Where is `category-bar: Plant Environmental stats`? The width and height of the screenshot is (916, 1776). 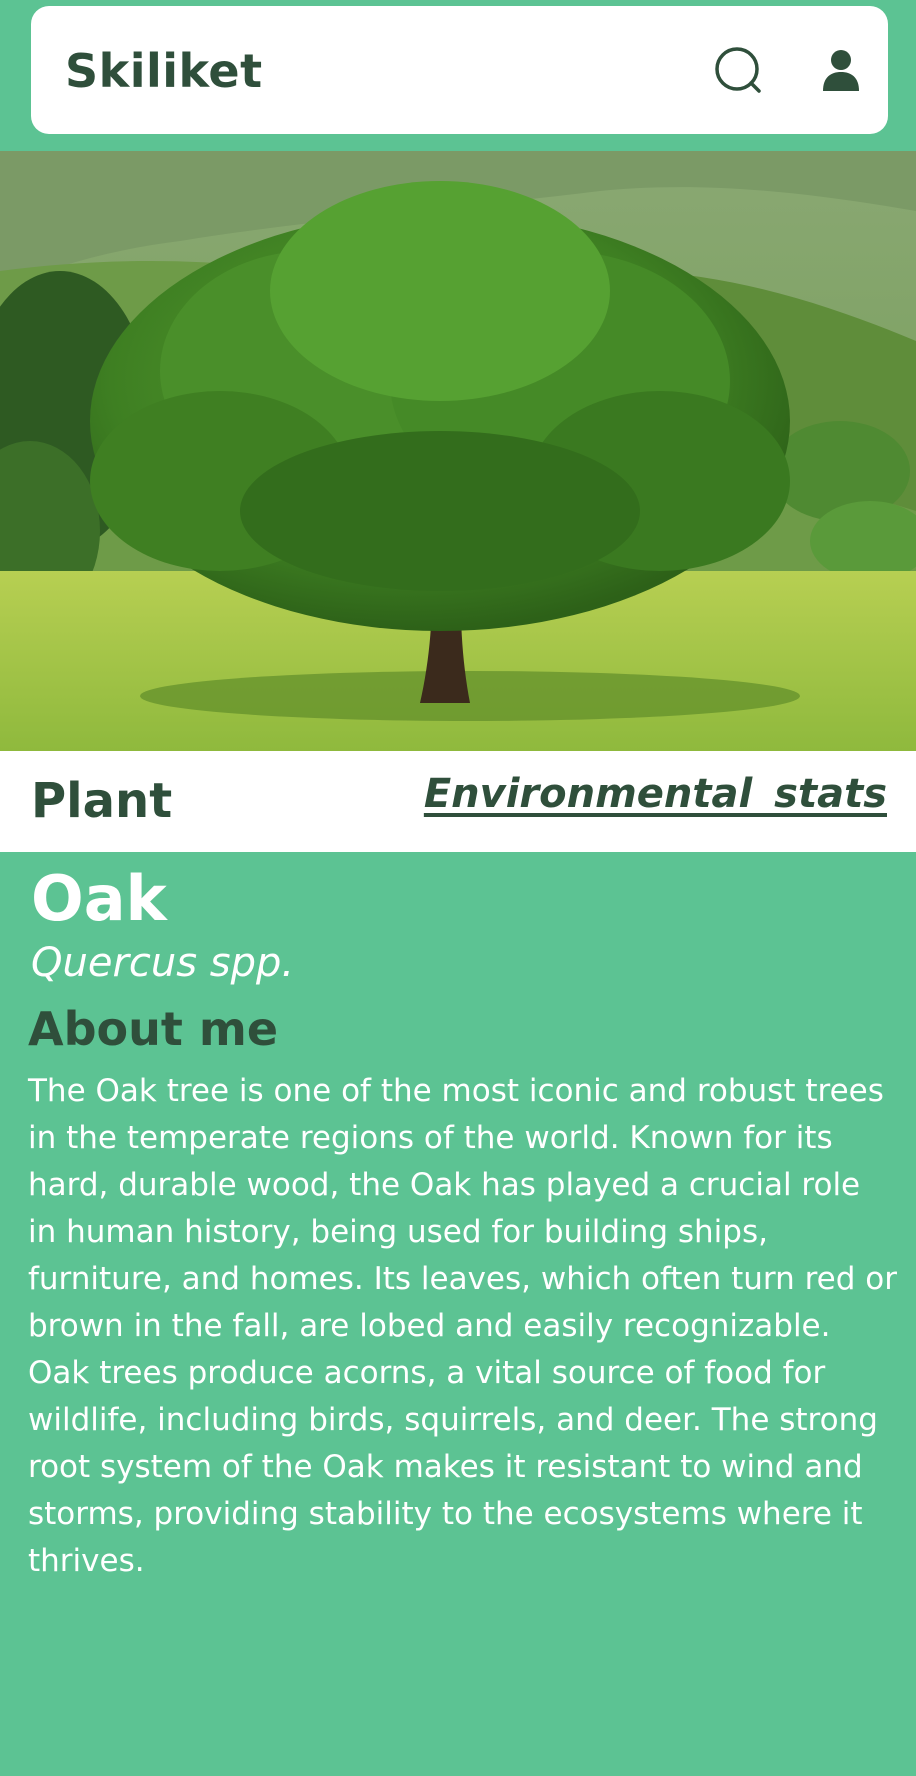
category-bar: Plant Environmental stats is located at coordinates (458, 801).